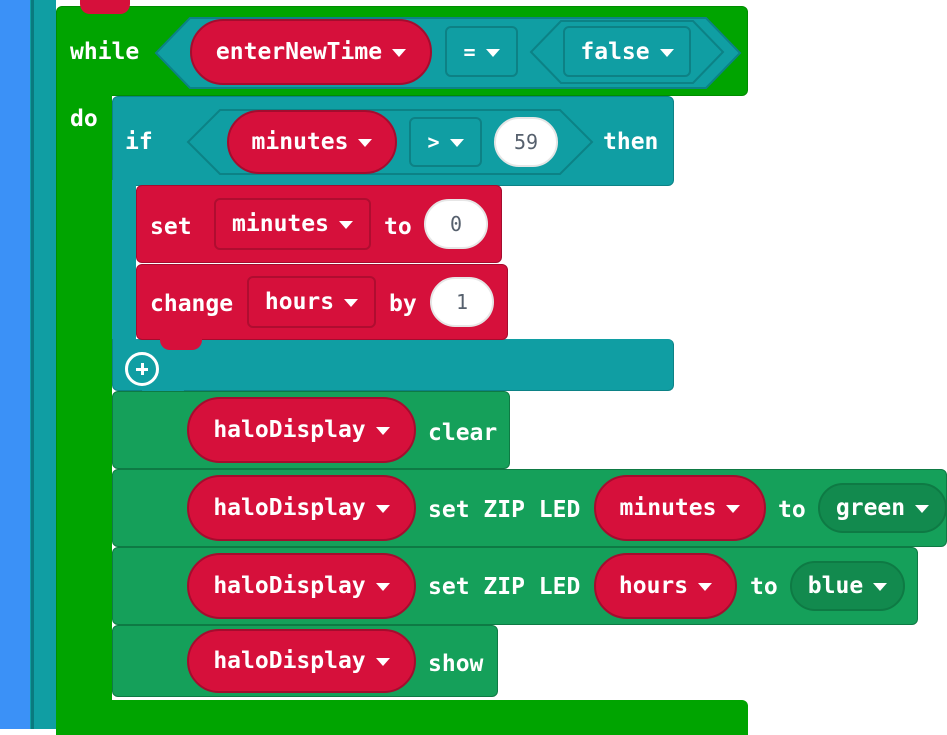  Describe the element at coordinates (456, 664) in the screenshot. I see `show-label: show` at that location.